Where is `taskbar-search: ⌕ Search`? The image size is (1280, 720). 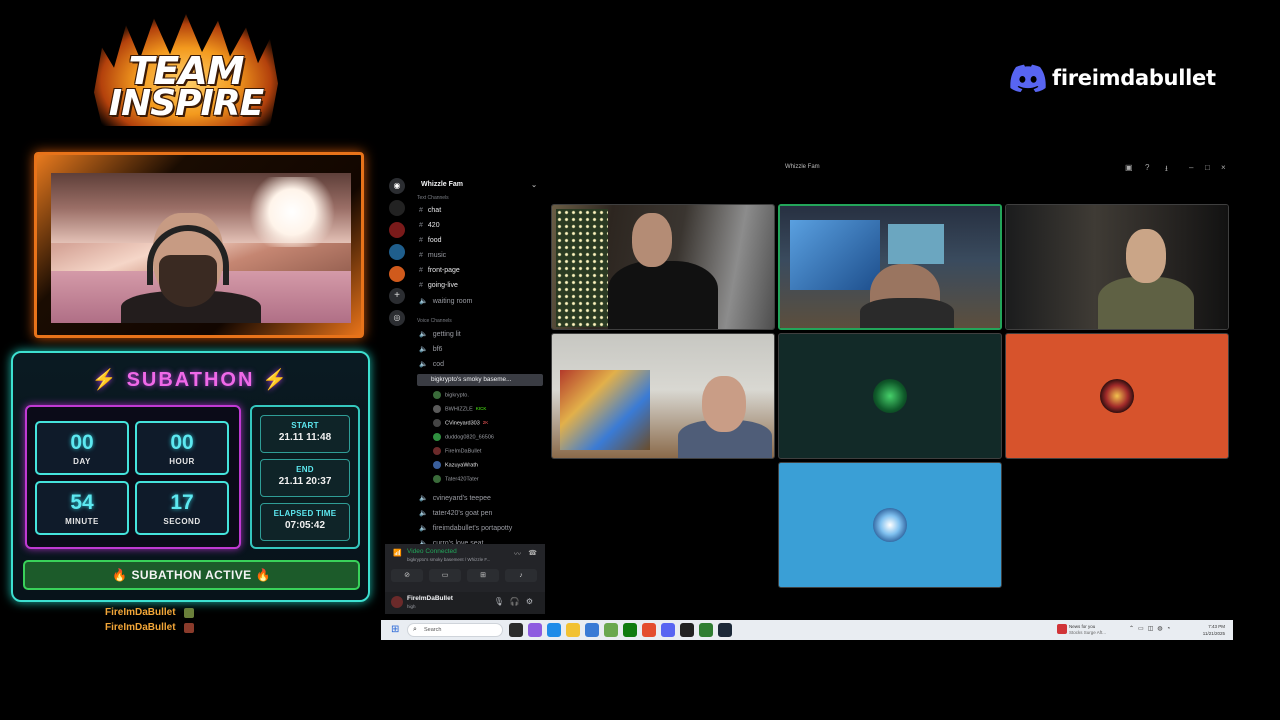
taskbar-search: ⌕ Search is located at coordinates (455, 630).